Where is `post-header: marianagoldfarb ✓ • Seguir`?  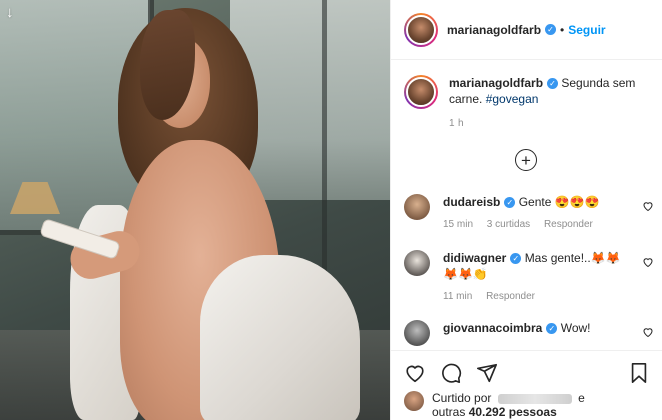
post-header: marianagoldfarb ✓ • Seguir is located at coordinates (526, 30).